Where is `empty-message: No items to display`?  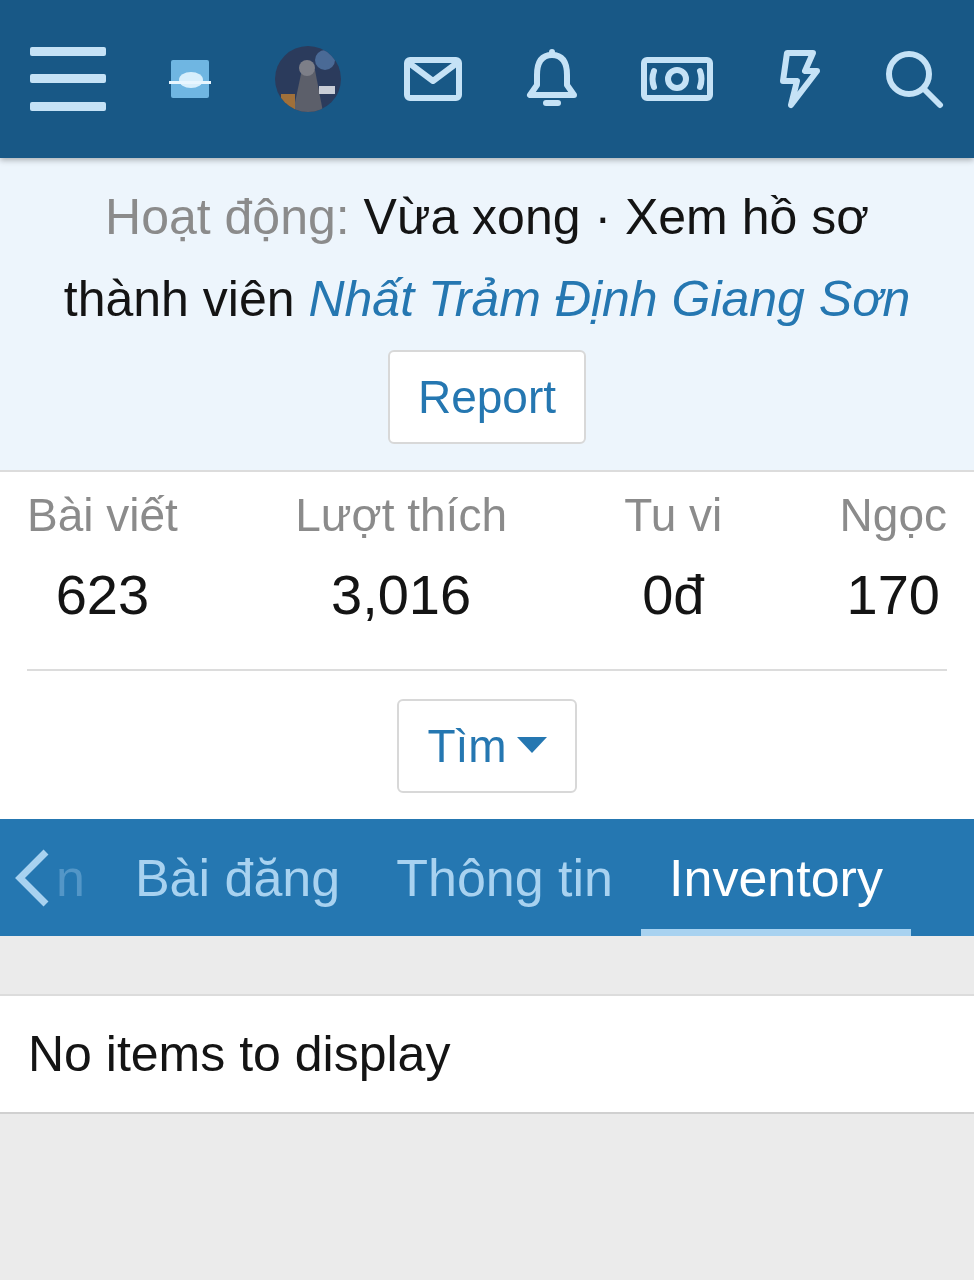
empty-message: No items to display is located at coordinates (239, 1054).